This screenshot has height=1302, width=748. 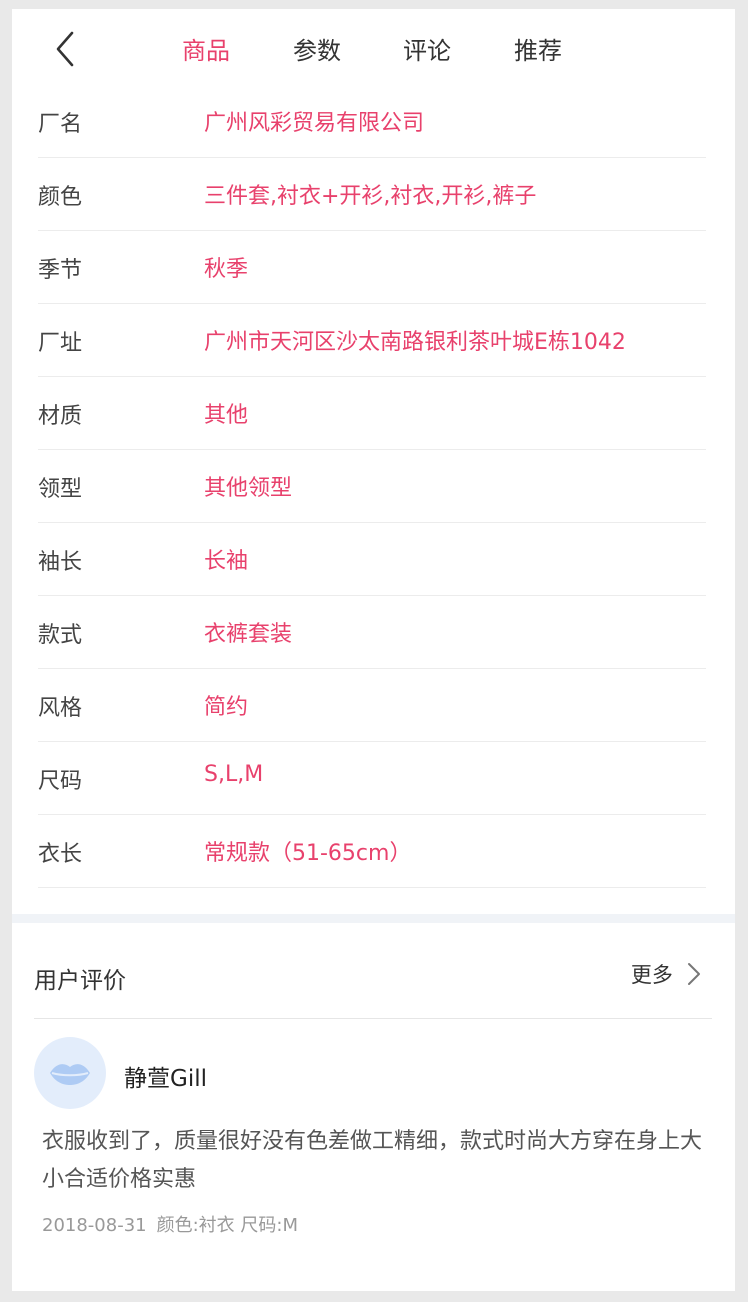 I want to click on param-value: 简约, so click(x=226, y=707).